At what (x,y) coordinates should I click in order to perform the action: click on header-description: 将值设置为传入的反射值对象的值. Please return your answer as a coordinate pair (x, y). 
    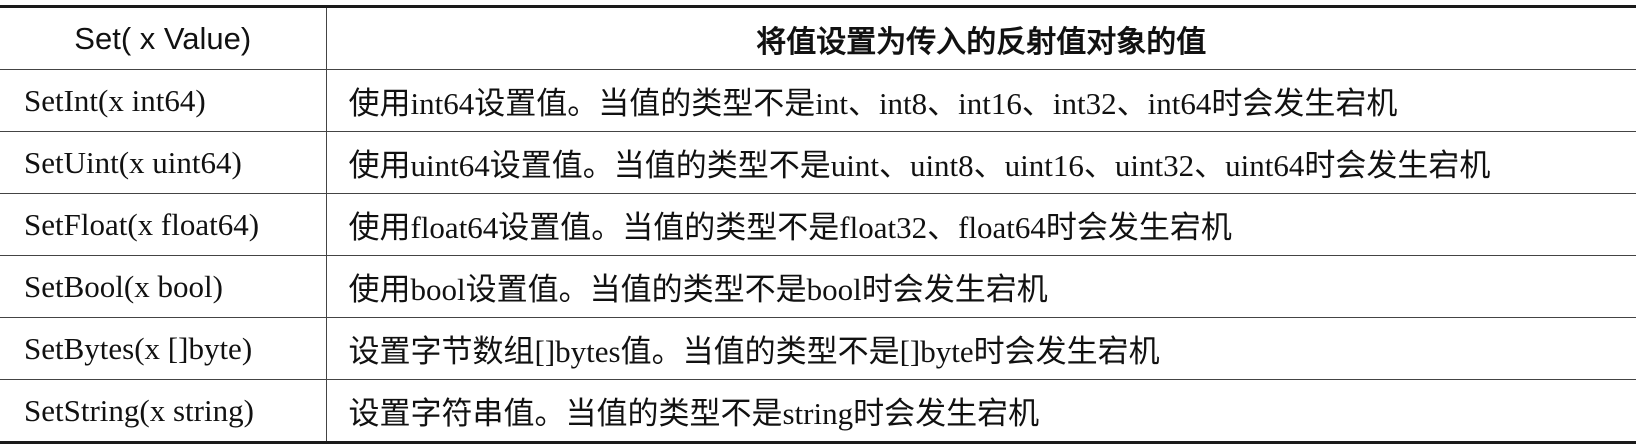
    Looking at the image, I should click on (981, 38).